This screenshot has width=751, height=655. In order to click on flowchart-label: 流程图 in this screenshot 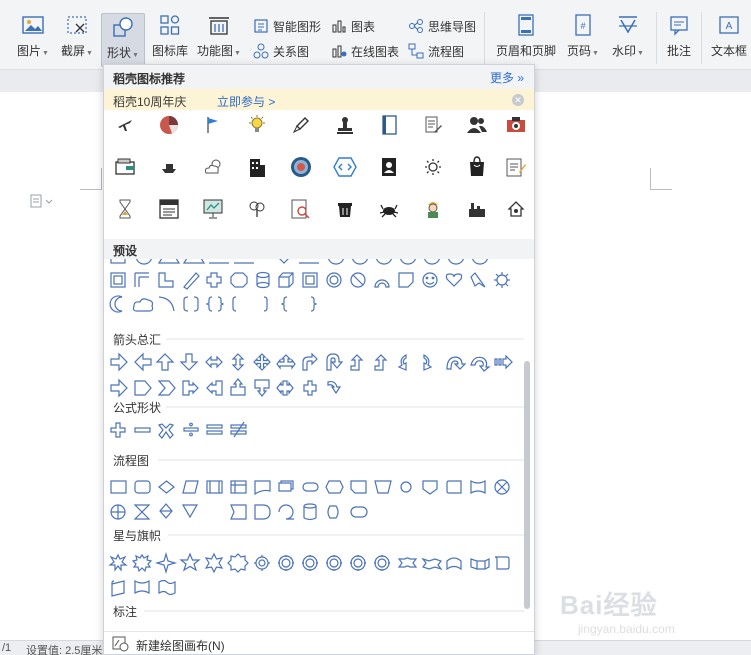, I will do `click(446, 51)`.